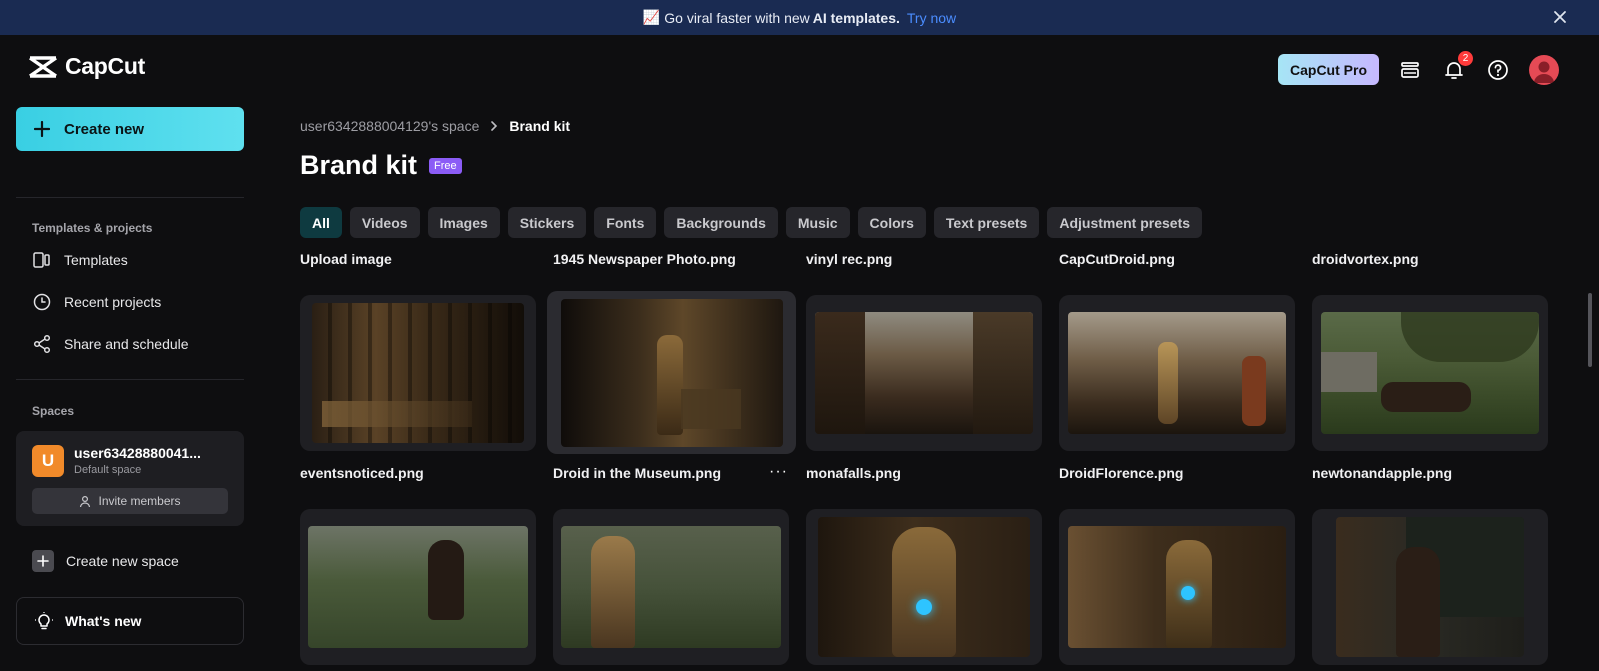  What do you see at coordinates (1560, 17) in the screenshot?
I see `close-icon` at bounding box center [1560, 17].